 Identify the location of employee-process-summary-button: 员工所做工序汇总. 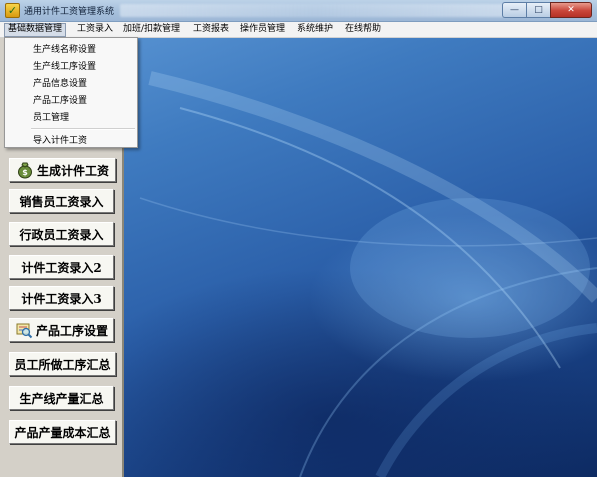
(62, 364).